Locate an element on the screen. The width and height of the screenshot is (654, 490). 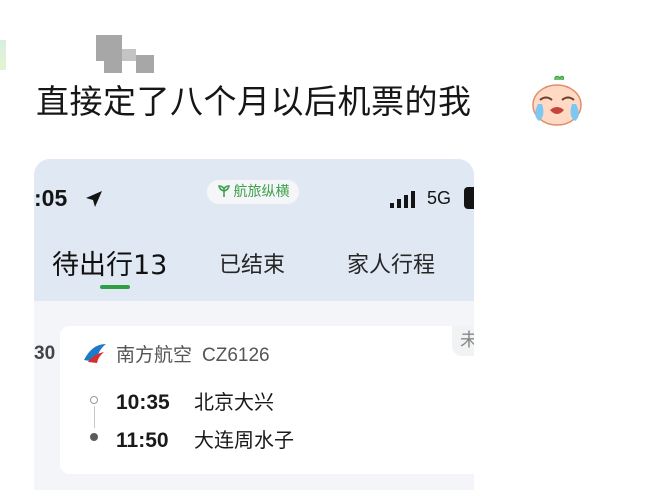
status-bar: :05 航旅纵横 5G is located at coordinates (254, 195).